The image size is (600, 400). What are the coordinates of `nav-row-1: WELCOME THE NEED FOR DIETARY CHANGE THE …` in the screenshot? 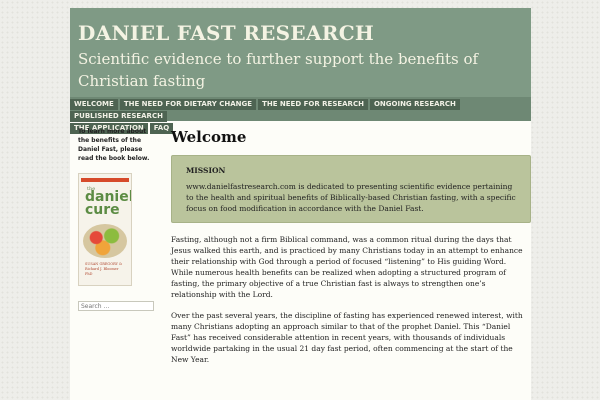 It's located at (300, 111).